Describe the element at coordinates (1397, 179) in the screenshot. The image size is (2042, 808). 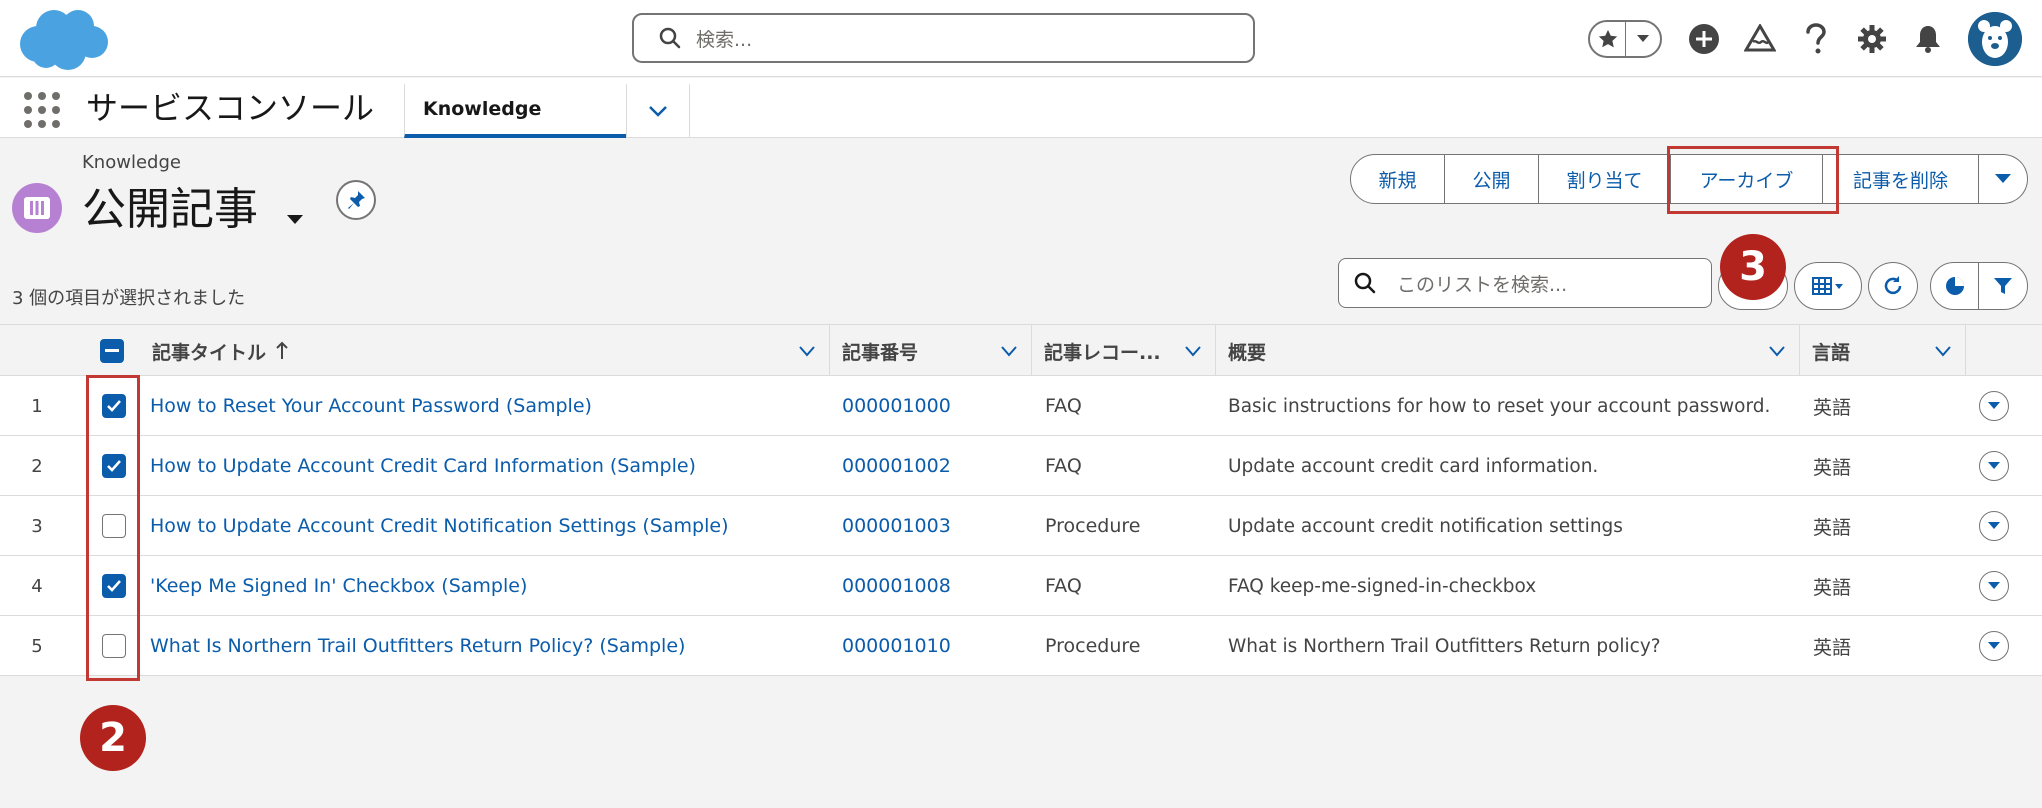
I see `new-button: 新規` at that location.